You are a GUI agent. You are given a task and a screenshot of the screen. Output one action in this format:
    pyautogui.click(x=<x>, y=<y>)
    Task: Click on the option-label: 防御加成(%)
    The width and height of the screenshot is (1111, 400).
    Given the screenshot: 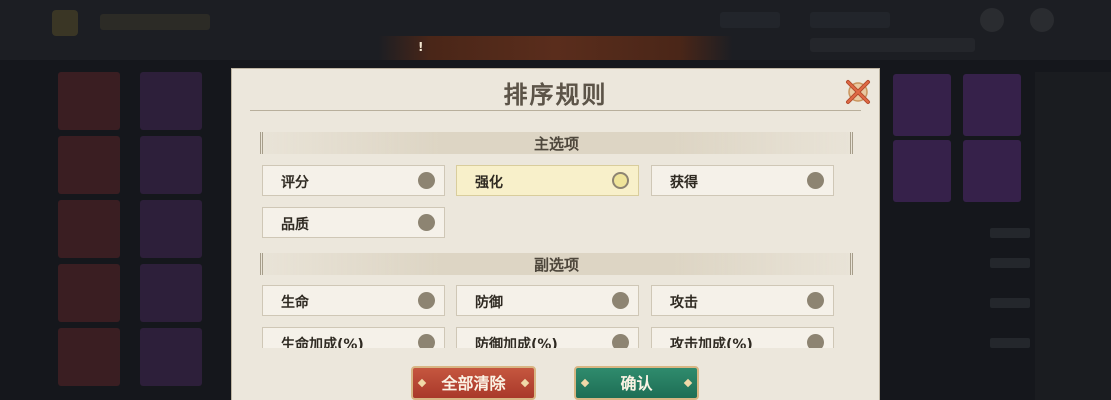 What is the action you would take?
    pyautogui.click(x=516, y=342)
    